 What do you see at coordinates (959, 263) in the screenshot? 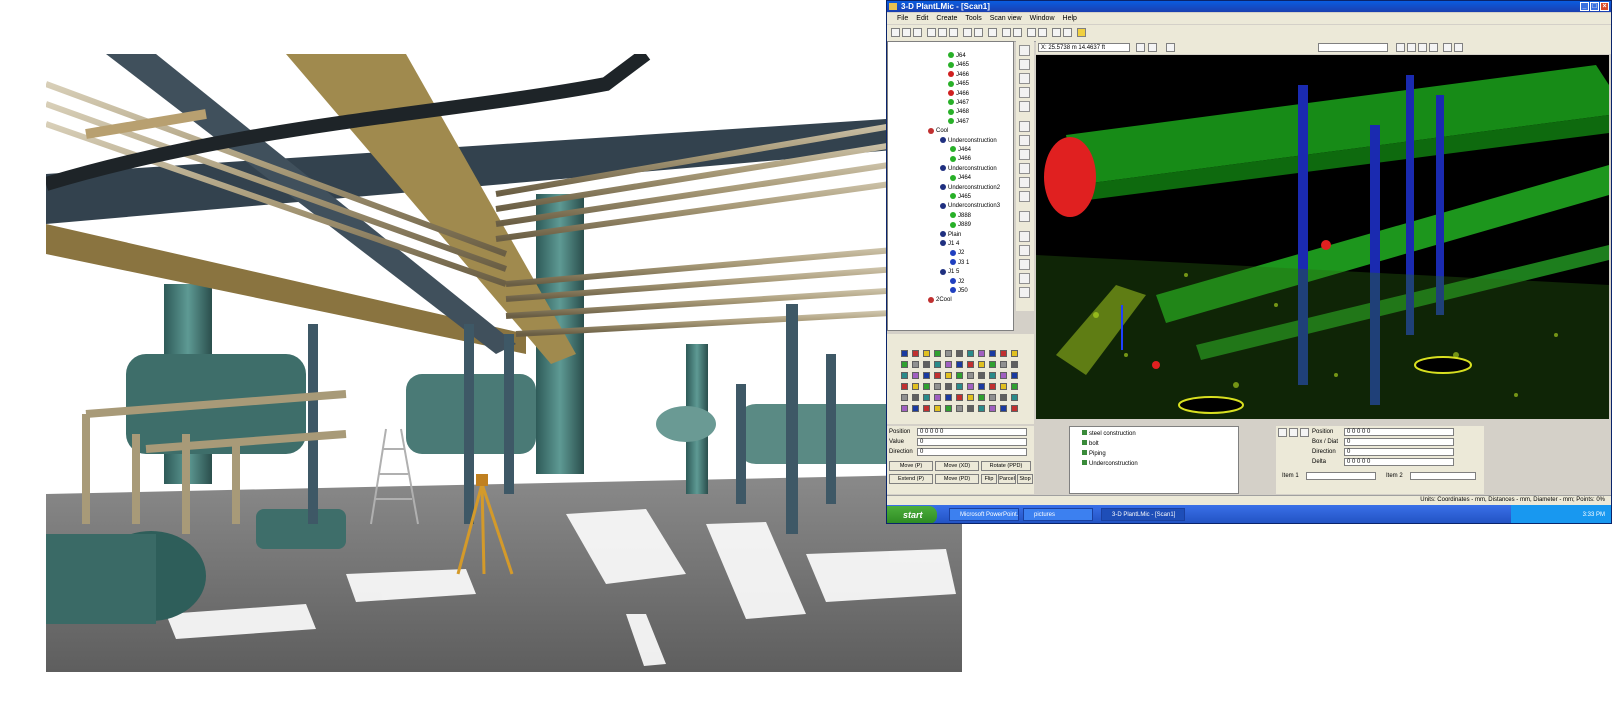
I see `tree-node: J3 1` at bounding box center [959, 263].